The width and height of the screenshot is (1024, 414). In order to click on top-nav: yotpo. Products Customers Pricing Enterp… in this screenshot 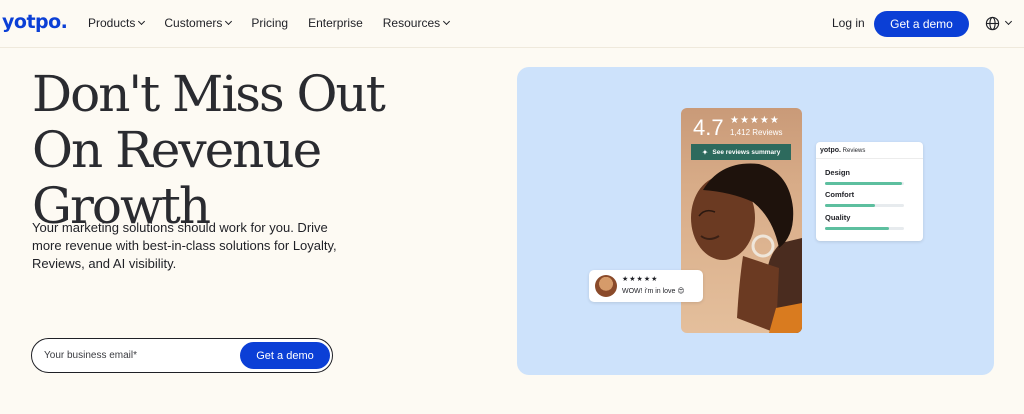, I will do `click(512, 24)`.